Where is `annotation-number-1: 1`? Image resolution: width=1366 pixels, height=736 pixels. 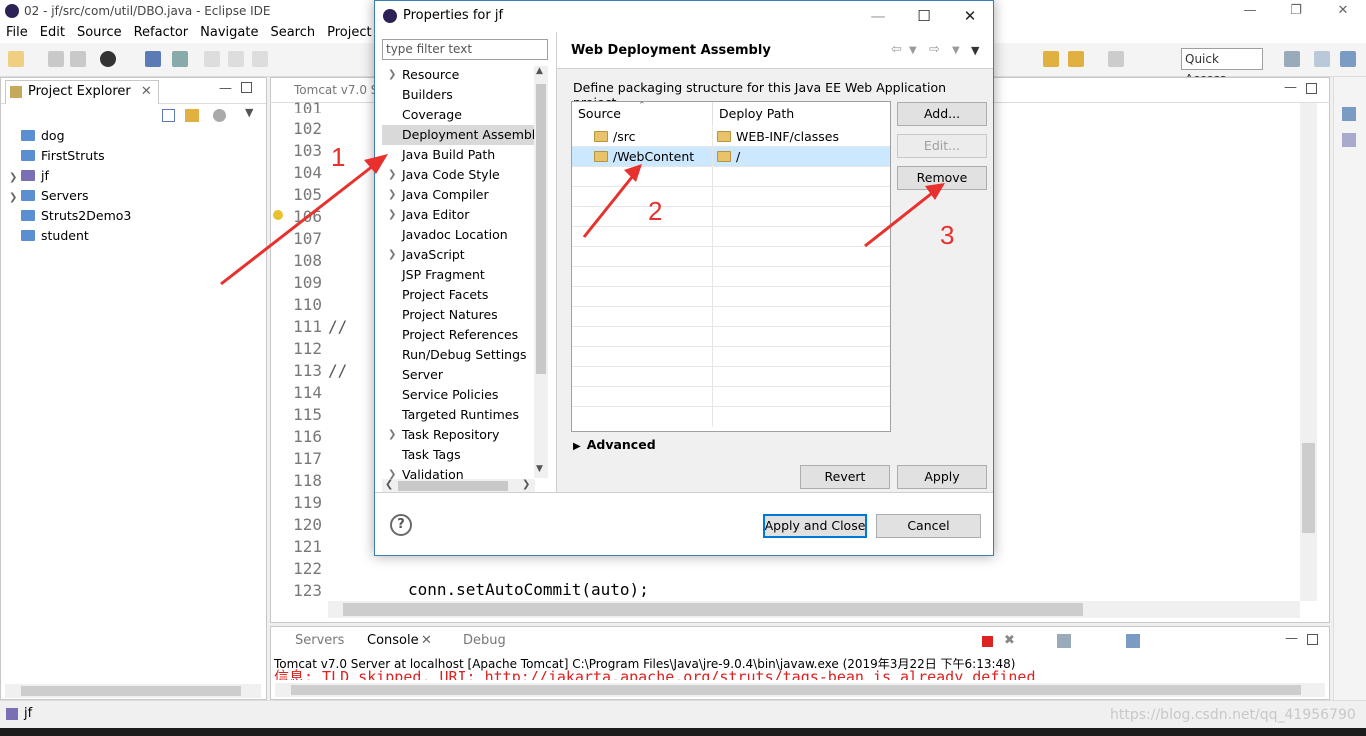 annotation-number-1: 1 is located at coordinates (338, 157).